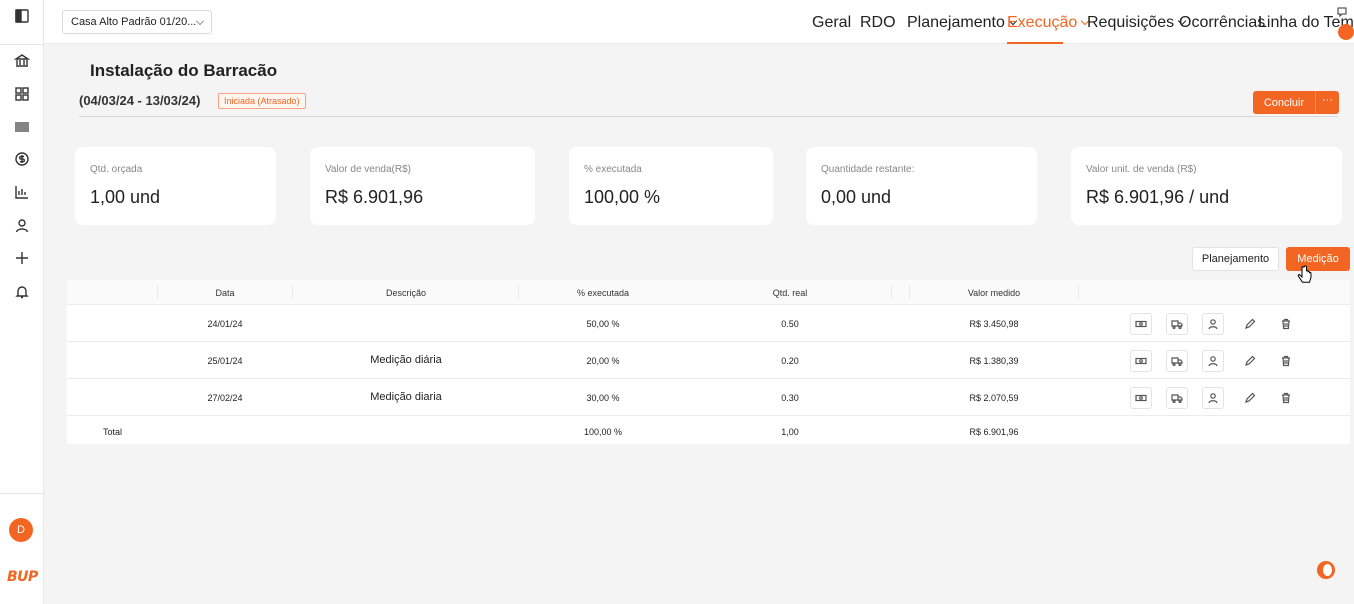  Describe the element at coordinates (22, 577) in the screenshot. I see `brand-logo: BUP` at that location.